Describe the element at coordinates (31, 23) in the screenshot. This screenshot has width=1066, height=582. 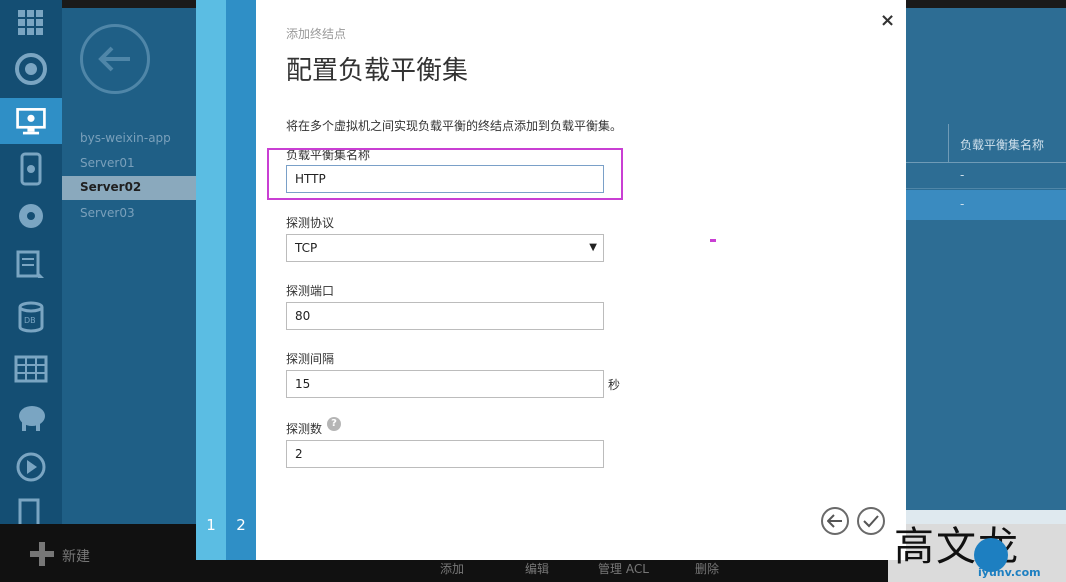
I see `grid-icon` at that location.